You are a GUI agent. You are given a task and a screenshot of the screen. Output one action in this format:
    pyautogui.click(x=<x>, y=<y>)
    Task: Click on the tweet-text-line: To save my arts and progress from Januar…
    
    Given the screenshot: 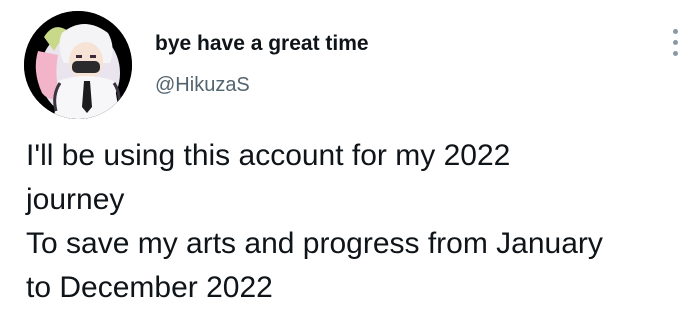 What is the action you would take?
    pyautogui.click(x=314, y=243)
    